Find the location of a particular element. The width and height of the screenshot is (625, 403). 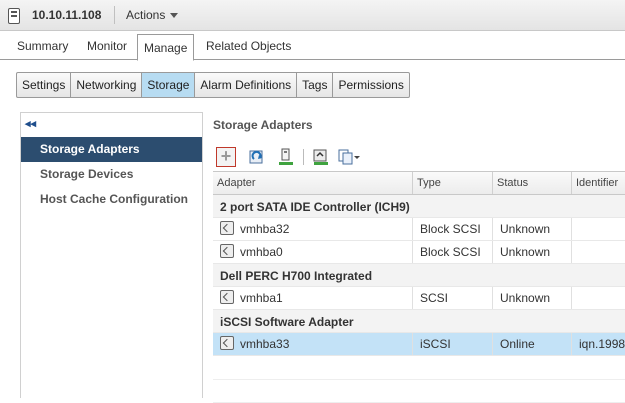

adapter-cell: vmhba1 is located at coordinates (313, 298).